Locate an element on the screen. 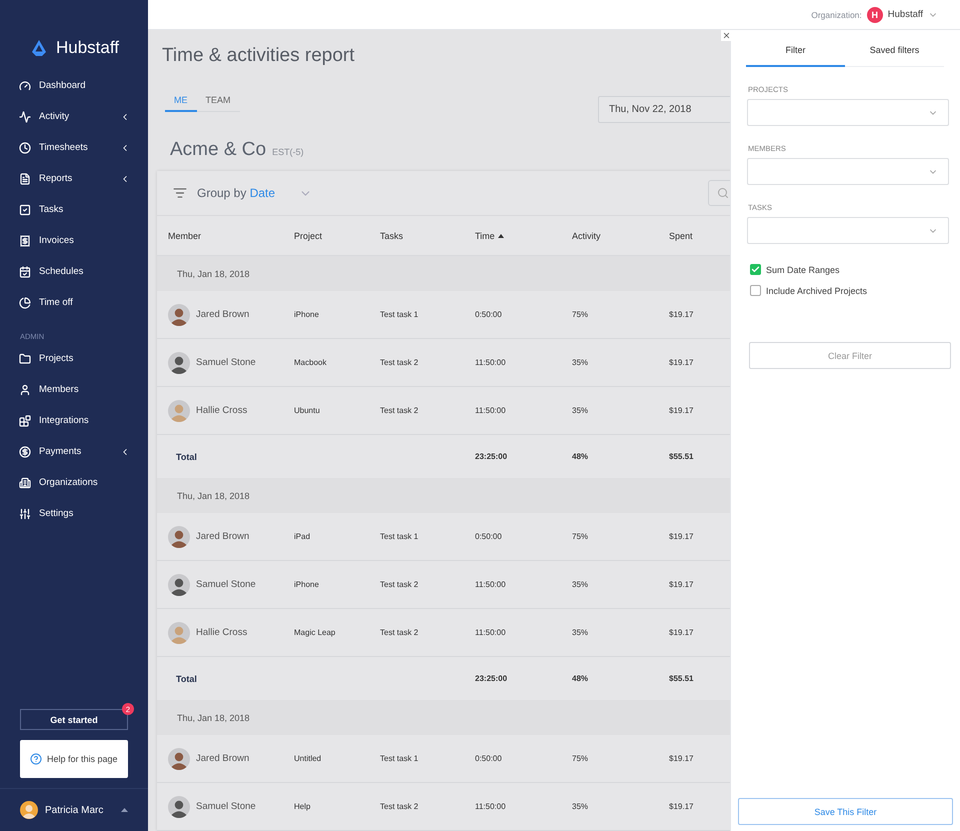 The image size is (960, 831). logo-text: Hubstaff is located at coordinates (88, 48).